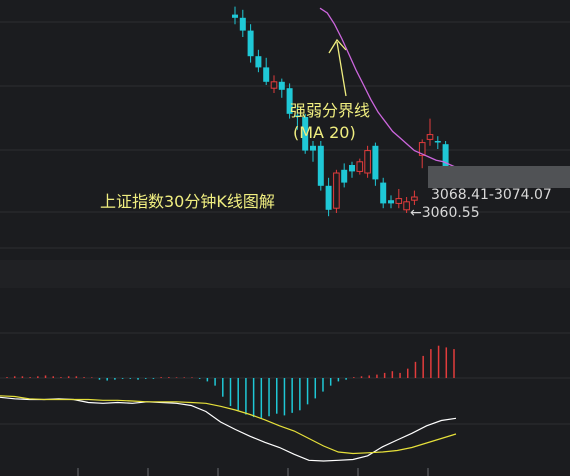 The width and height of the screenshot is (570, 476). I want to click on low-price-label: ←3060.55, so click(445, 213).